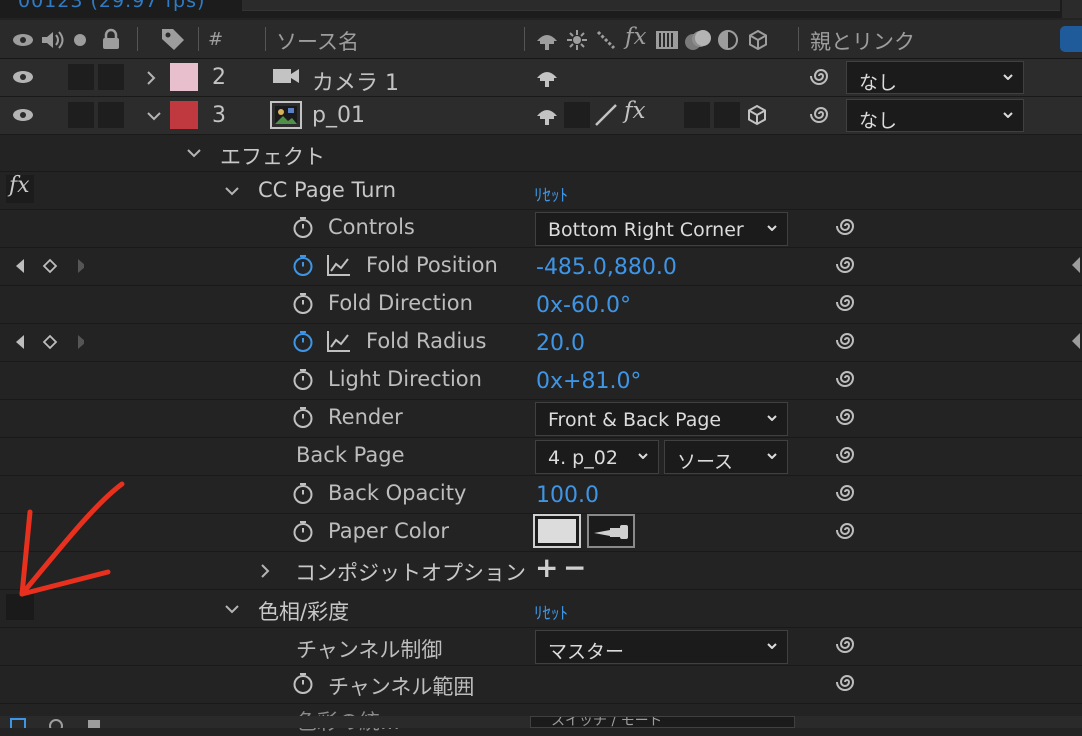  What do you see at coordinates (635, 37) in the screenshot?
I see `fx-column-icon: fx` at bounding box center [635, 37].